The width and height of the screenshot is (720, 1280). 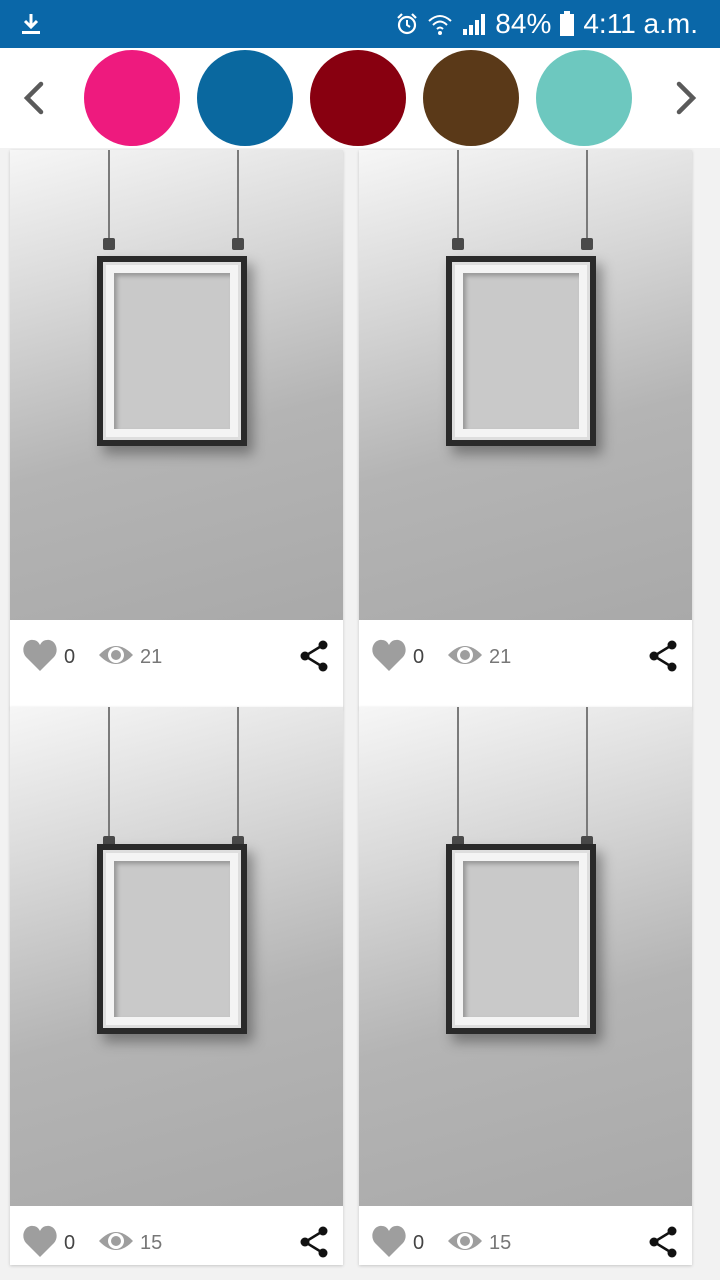 I want to click on alarm-icon, so click(x=407, y=24).